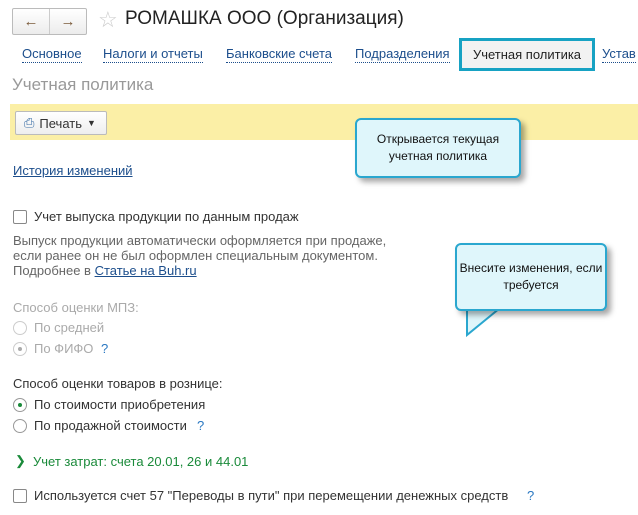 The image size is (638, 515). What do you see at coordinates (153, 54) in the screenshot?
I see `tab-taxes: Налоги и отчеты` at bounding box center [153, 54].